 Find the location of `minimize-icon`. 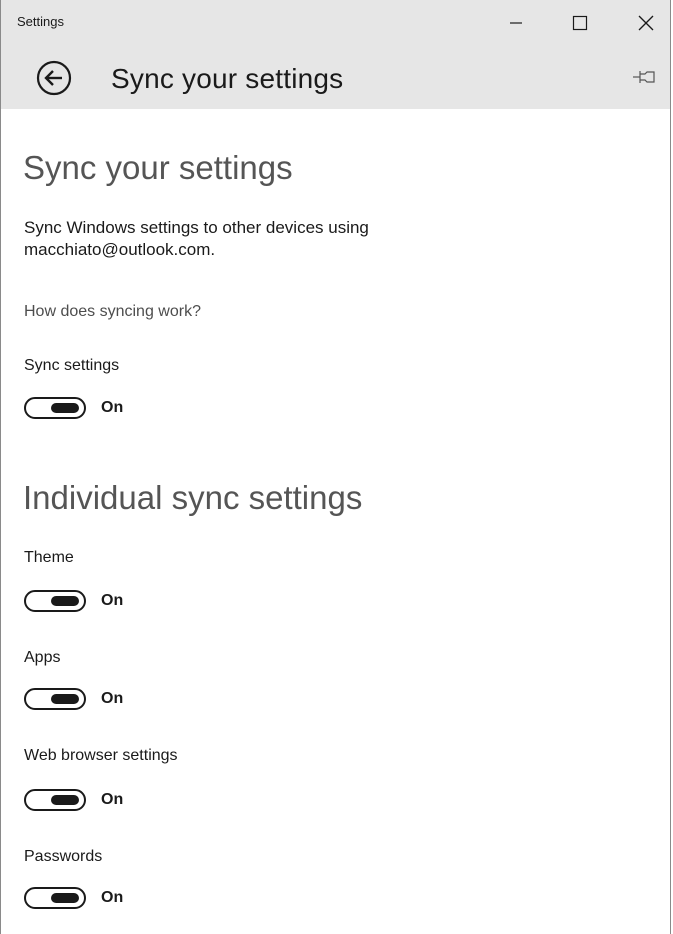

minimize-icon is located at coordinates (516, 23).